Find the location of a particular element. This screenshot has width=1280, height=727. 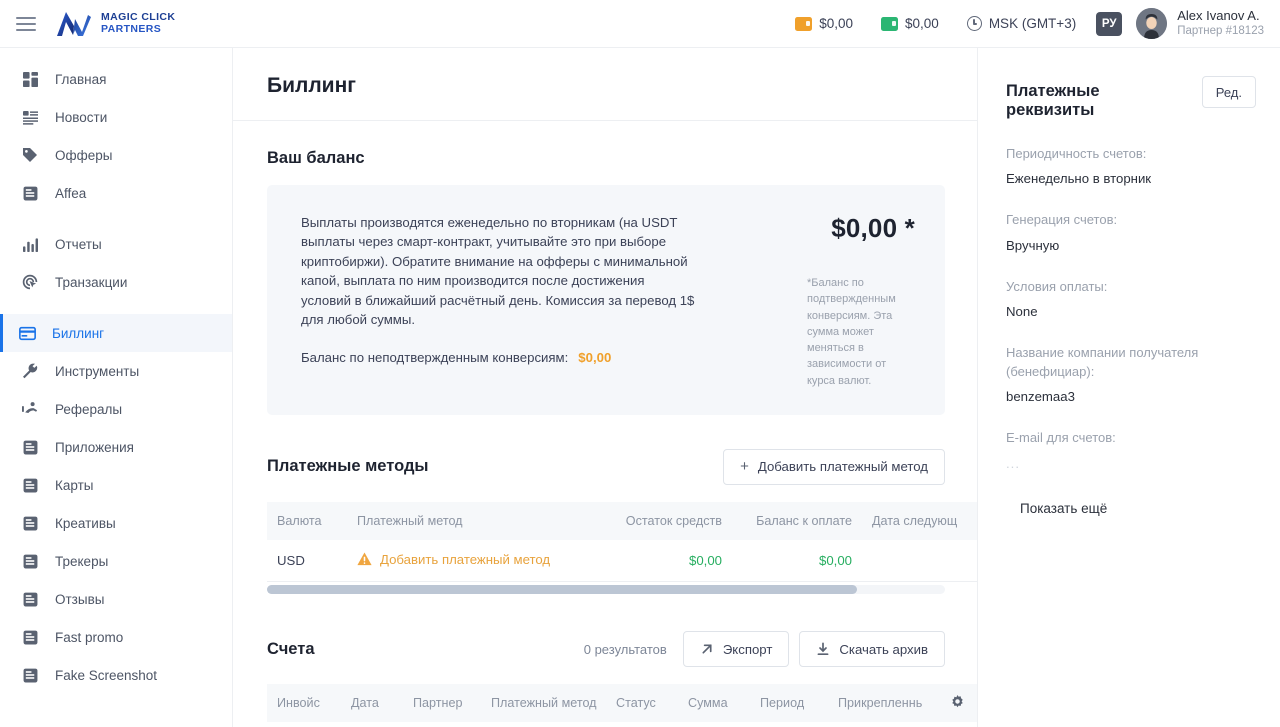

clock-icon is located at coordinates (974, 23).